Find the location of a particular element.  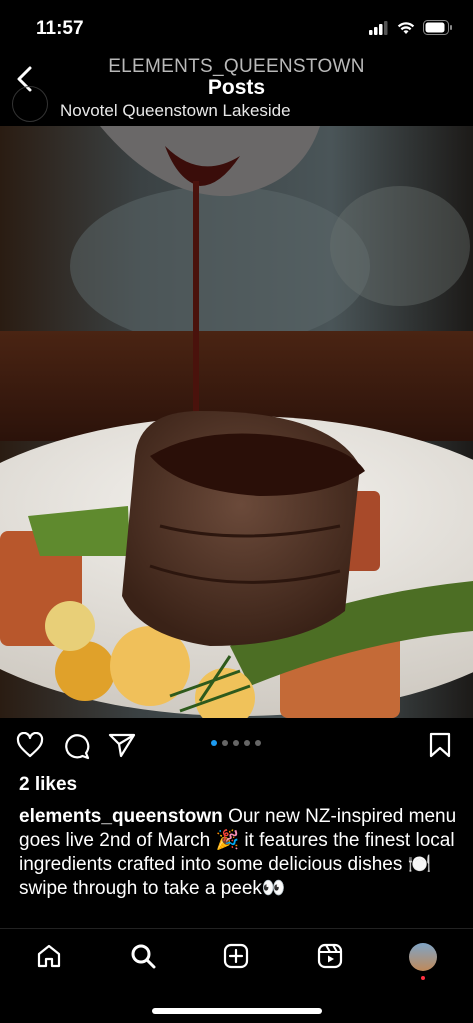

caption-username: elements_queenstown is located at coordinates (121, 816).